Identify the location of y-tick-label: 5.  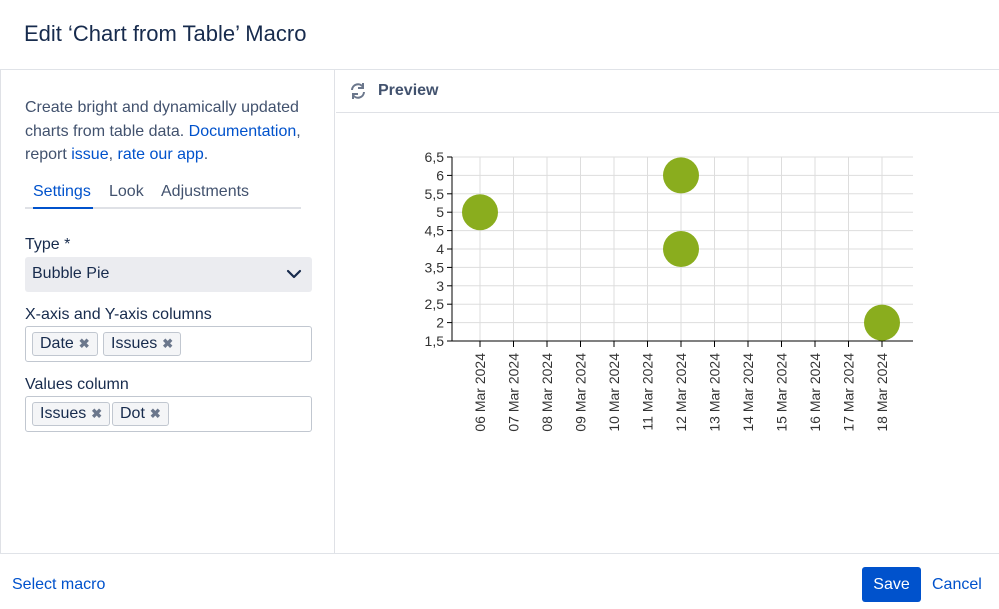
(440, 212).